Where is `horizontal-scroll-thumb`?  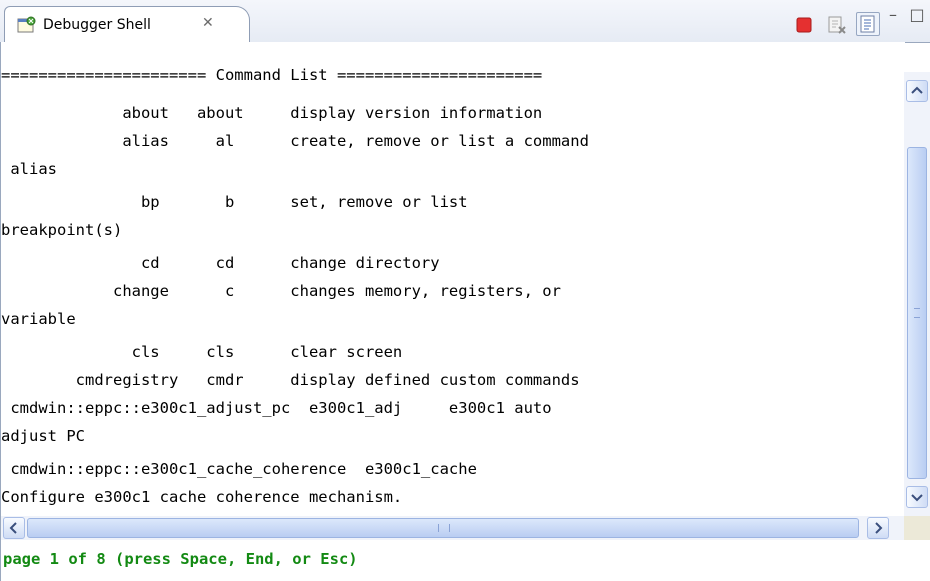
horizontal-scroll-thumb is located at coordinates (443, 528).